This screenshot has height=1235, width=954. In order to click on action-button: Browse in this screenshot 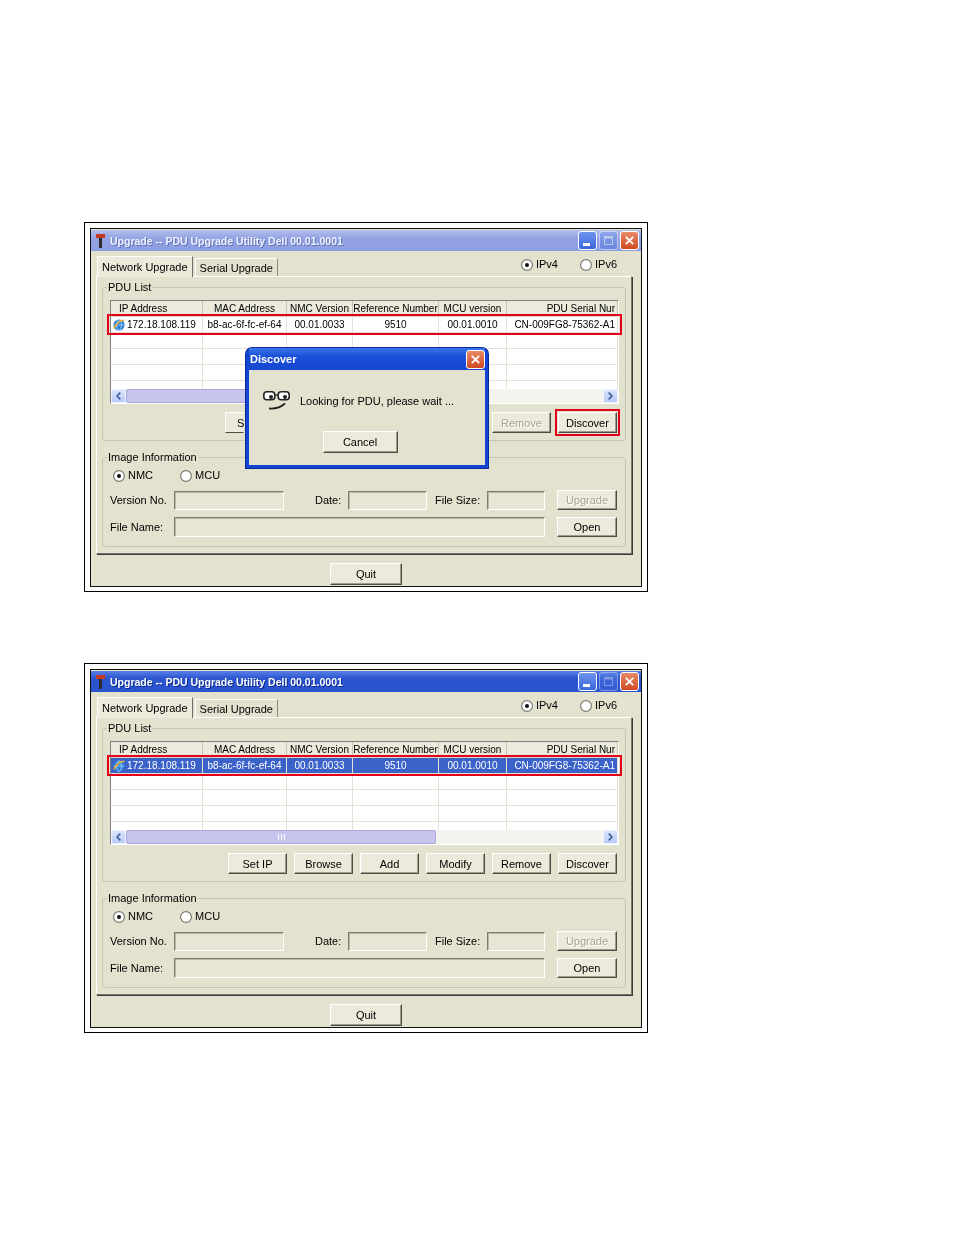, I will do `click(323, 863)`.